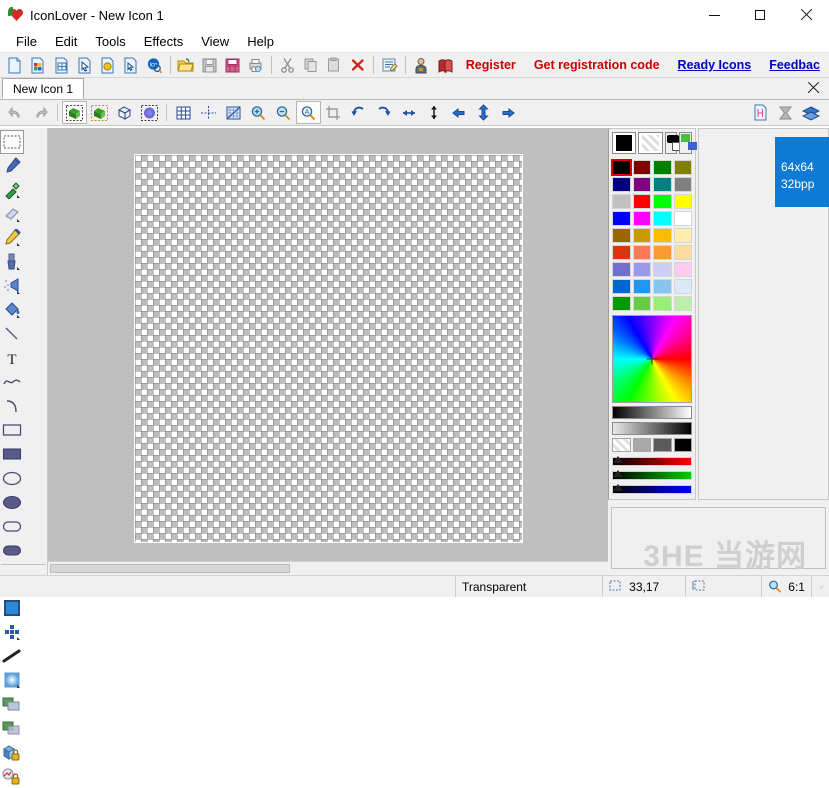 Image resolution: width=829 pixels, height=788 pixels. I want to click on menu-item-view: View, so click(215, 41).